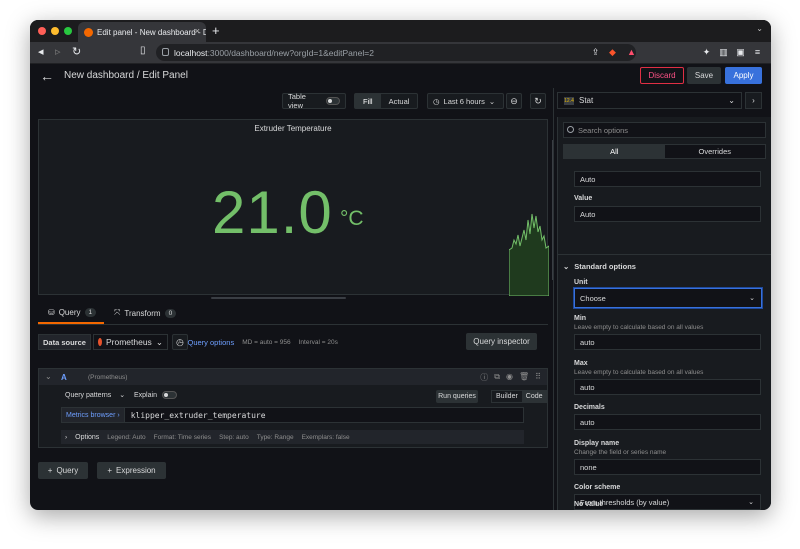  Describe the element at coordinates (553, 299) in the screenshot. I see `pane-splitter` at that location.